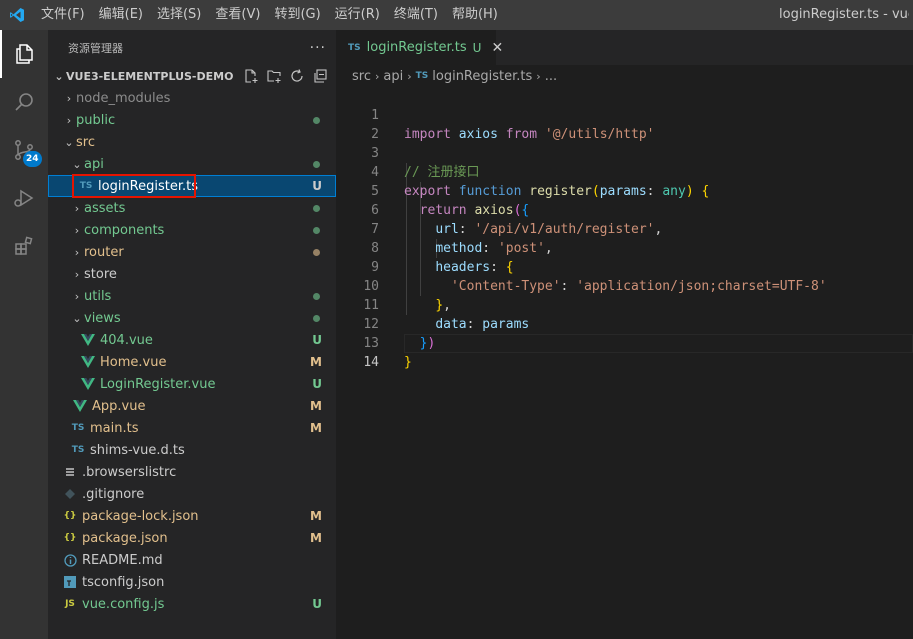  Describe the element at coordinates (124, 230) in the screenshot. I see `tree-item-label: components` at that location.